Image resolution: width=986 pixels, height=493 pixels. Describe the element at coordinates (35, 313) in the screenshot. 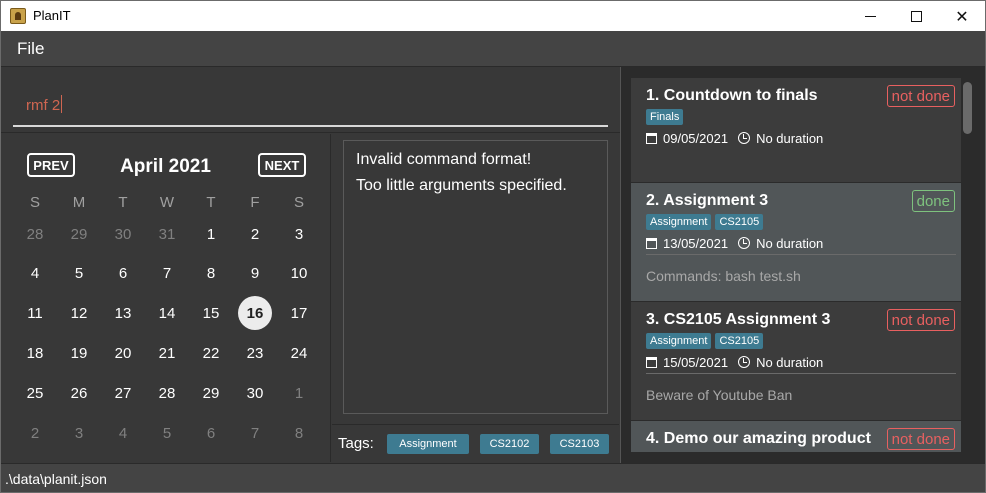

I see `calendar-day: 11` at that location.